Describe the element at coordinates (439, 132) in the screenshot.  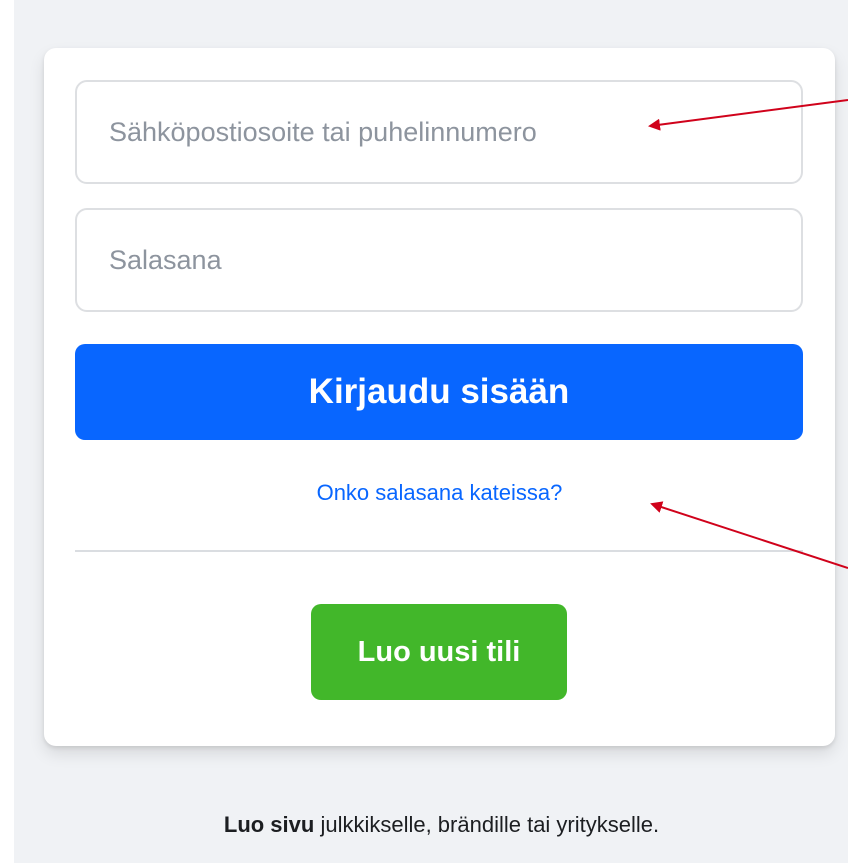
I see `email-or-phone-input` at that location.